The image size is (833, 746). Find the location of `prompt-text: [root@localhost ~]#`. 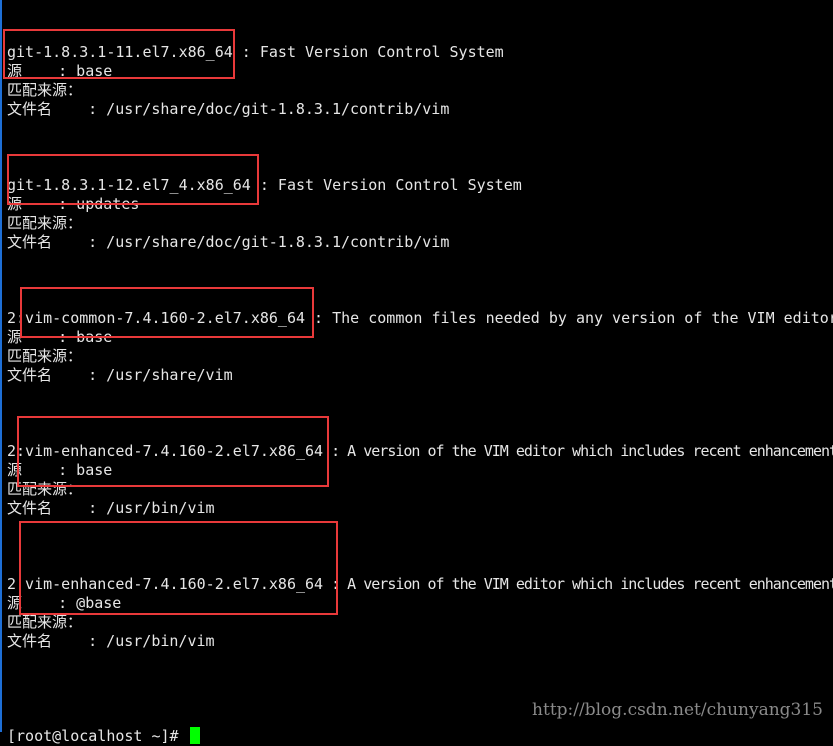

prompt-text: [root@localhost ~]# is located at coordinates (97, 736).